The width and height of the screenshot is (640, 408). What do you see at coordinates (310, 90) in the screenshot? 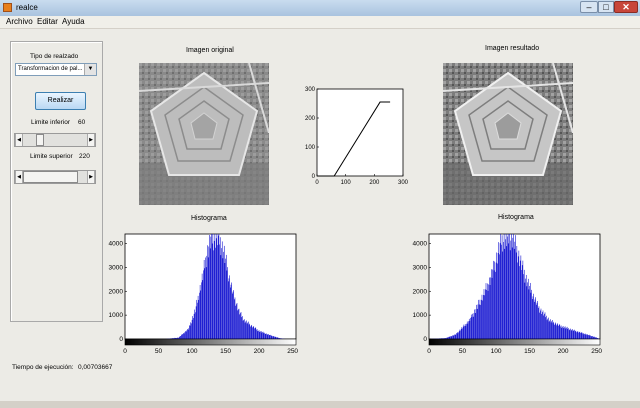
I see `y-tick-label: 300` at bounding box center [310, 90].